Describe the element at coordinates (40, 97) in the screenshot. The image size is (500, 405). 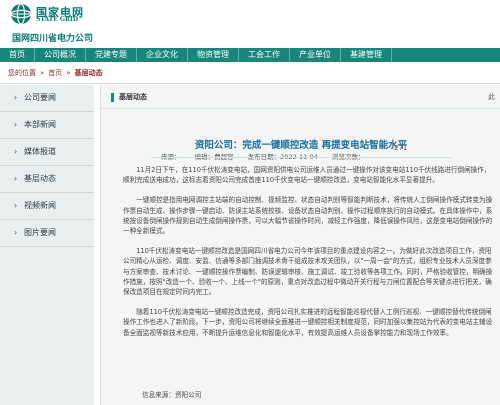
I see `sidebar-item-label: 公司要闻` at that location.